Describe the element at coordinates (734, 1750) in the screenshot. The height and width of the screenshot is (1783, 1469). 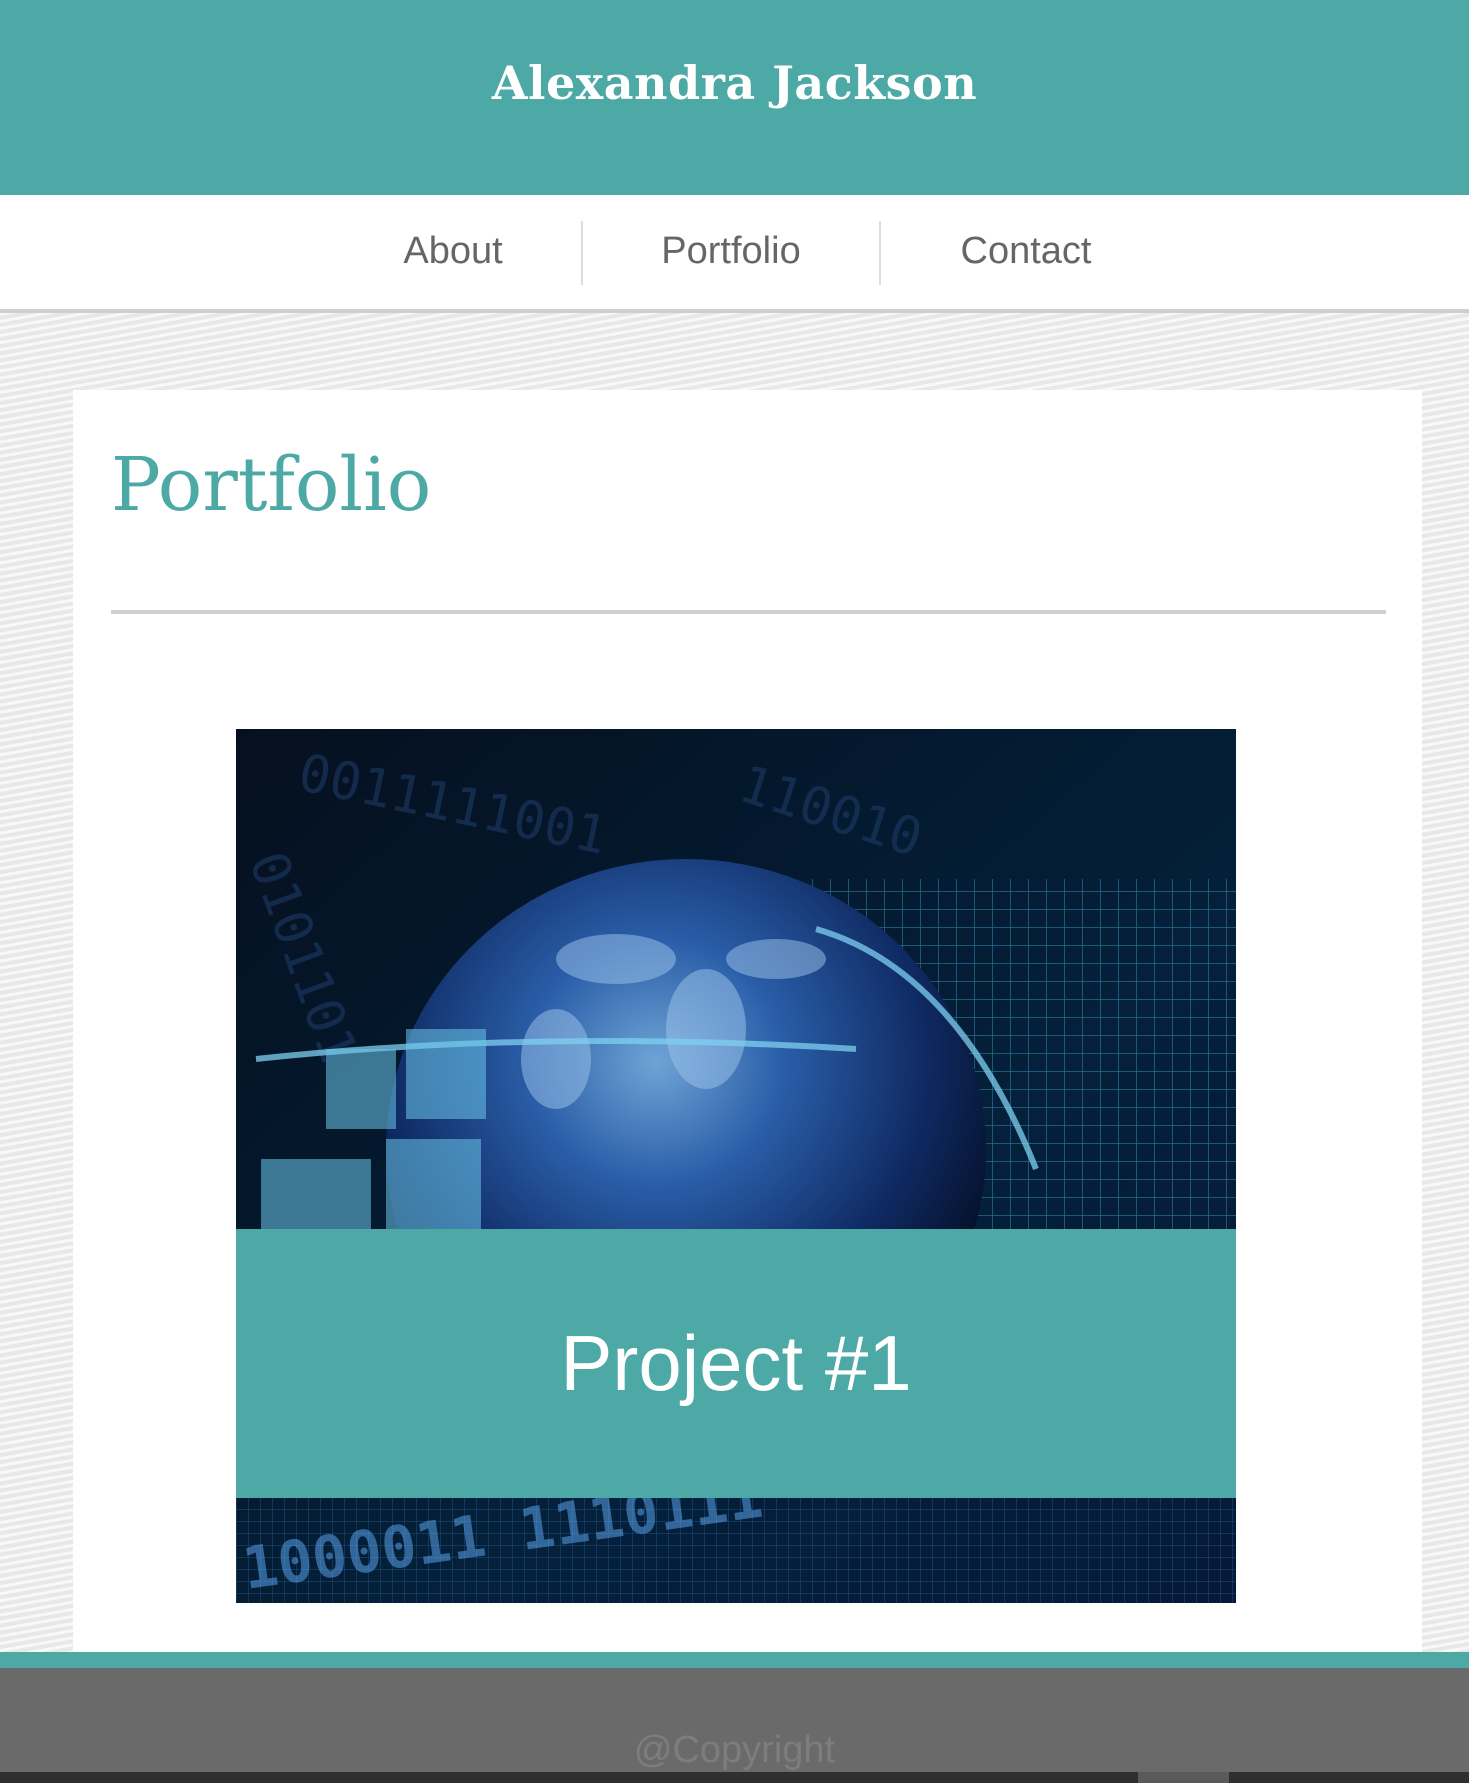
I see `copyright-text: @Copyright` at that location.